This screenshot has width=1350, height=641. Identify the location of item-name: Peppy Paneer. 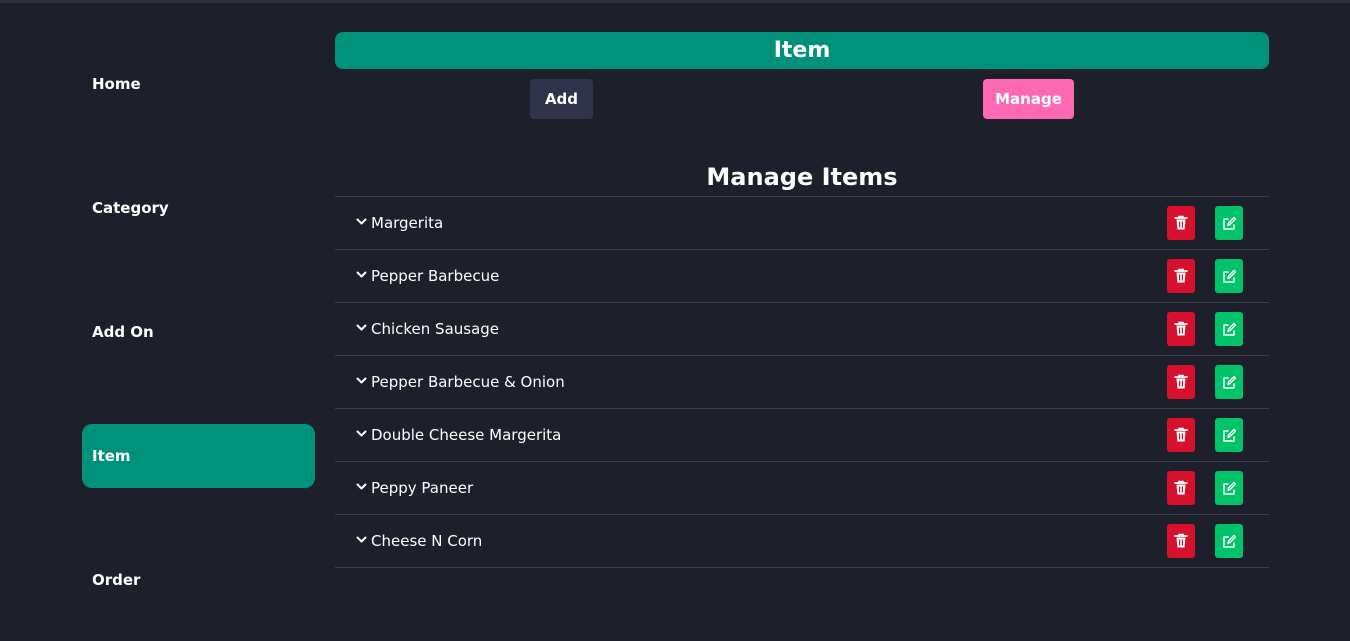
(422, 488).